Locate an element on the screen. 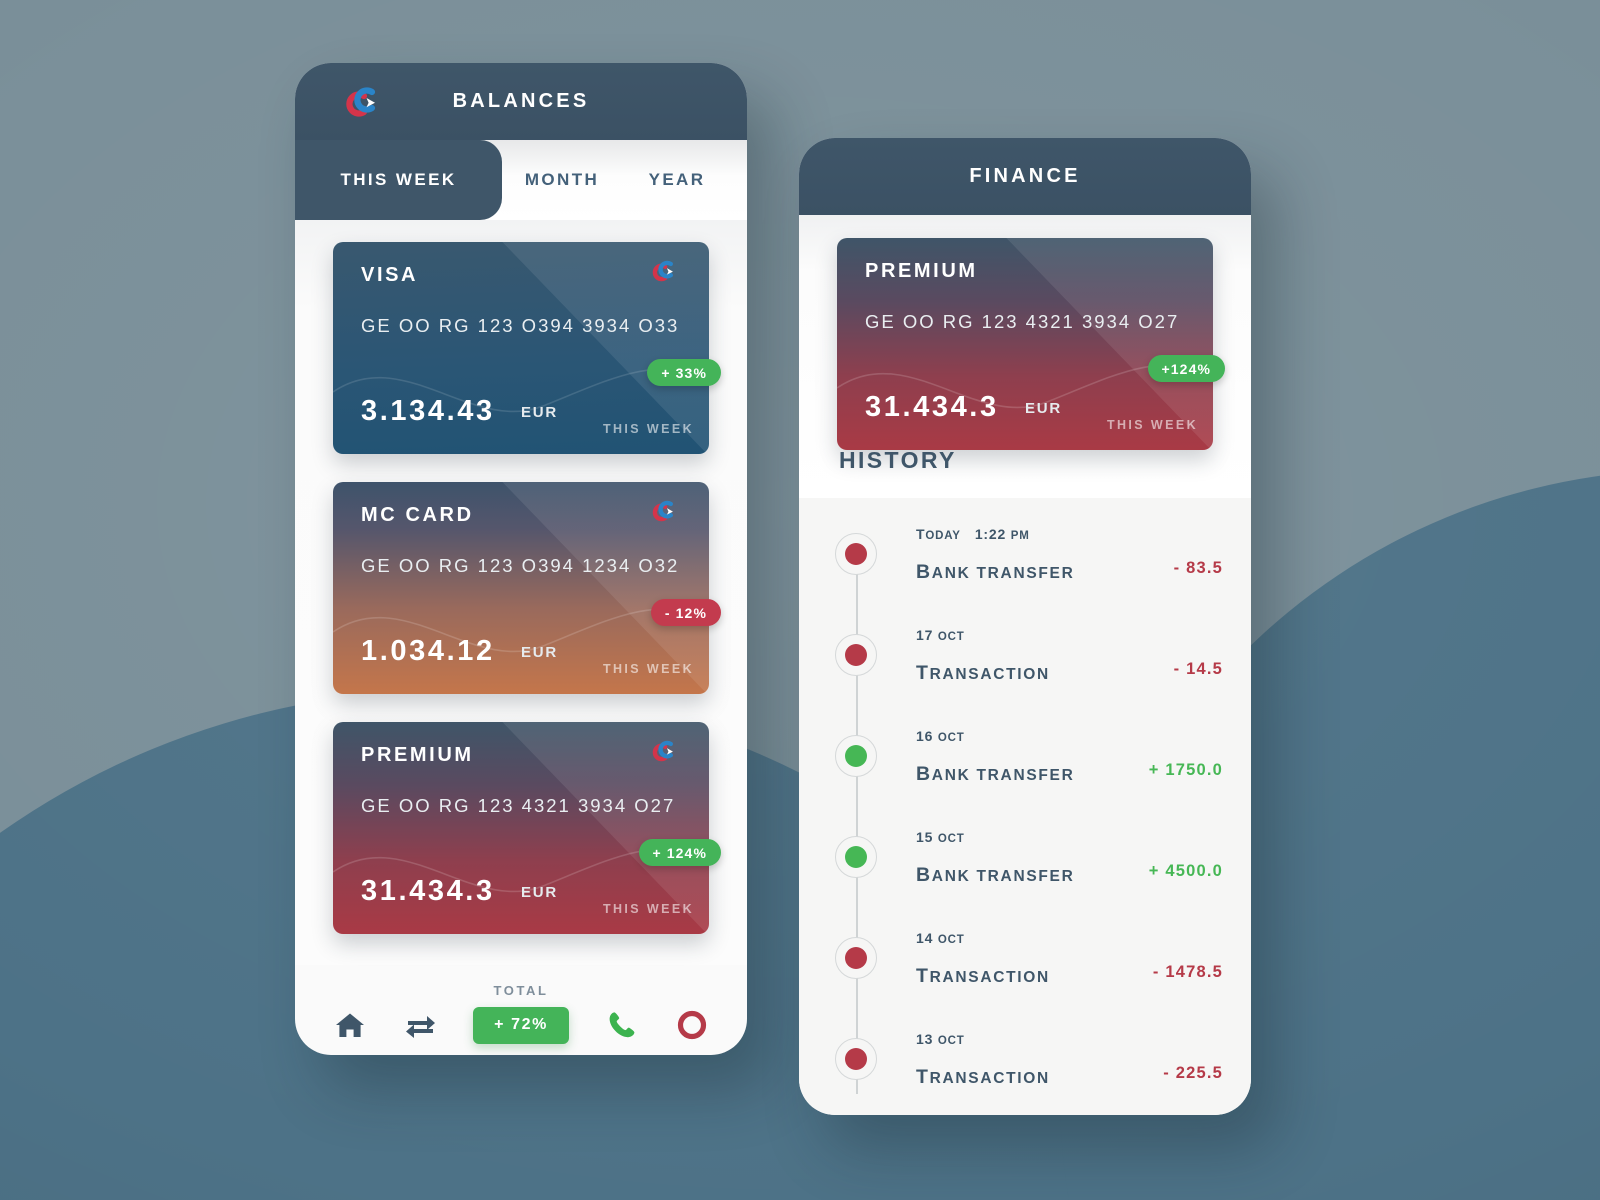 Image resolution: width=1600 pixels, height=1200 pixels. total-percentage-button: + 72% is located at coordinates (521, 1025).